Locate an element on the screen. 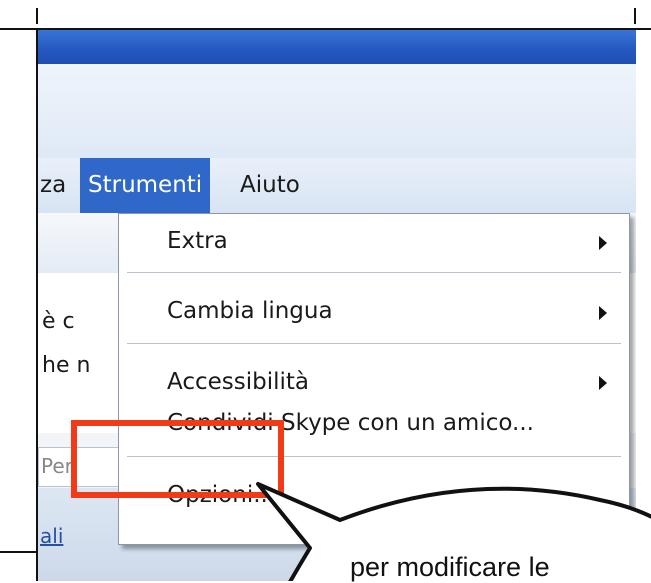 This screenshot has height=583, width=651. speech-bubble is located at coordinates (453, 531).